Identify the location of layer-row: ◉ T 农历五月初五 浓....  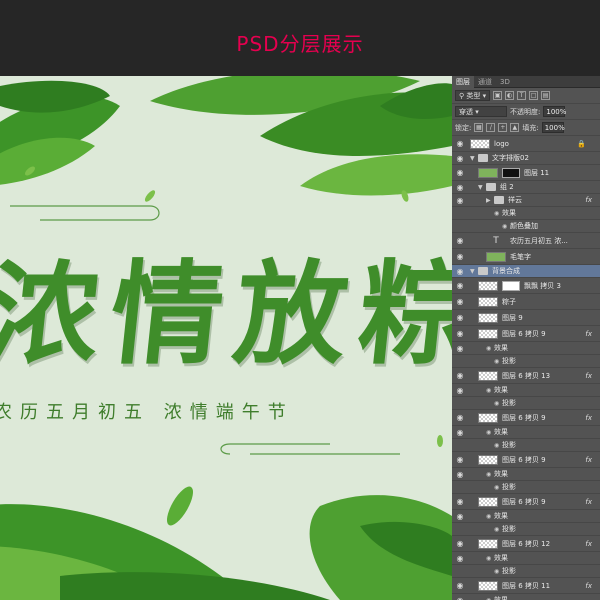
(526, 241).